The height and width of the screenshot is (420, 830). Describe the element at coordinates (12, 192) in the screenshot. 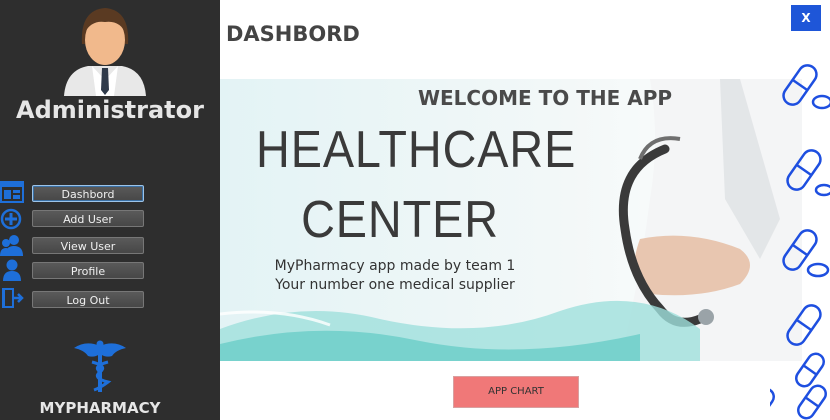

I see `dashboard-icon` at that location.